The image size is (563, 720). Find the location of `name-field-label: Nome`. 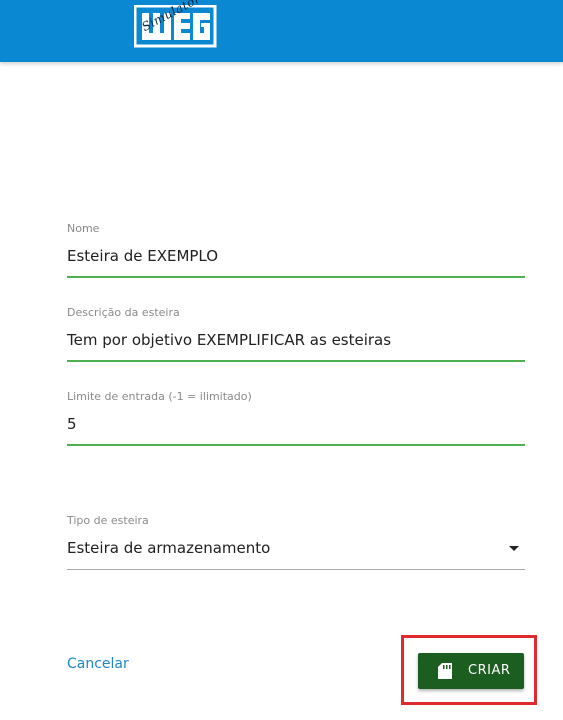

name-field-label: Nome is located at coordinates (83, 228).